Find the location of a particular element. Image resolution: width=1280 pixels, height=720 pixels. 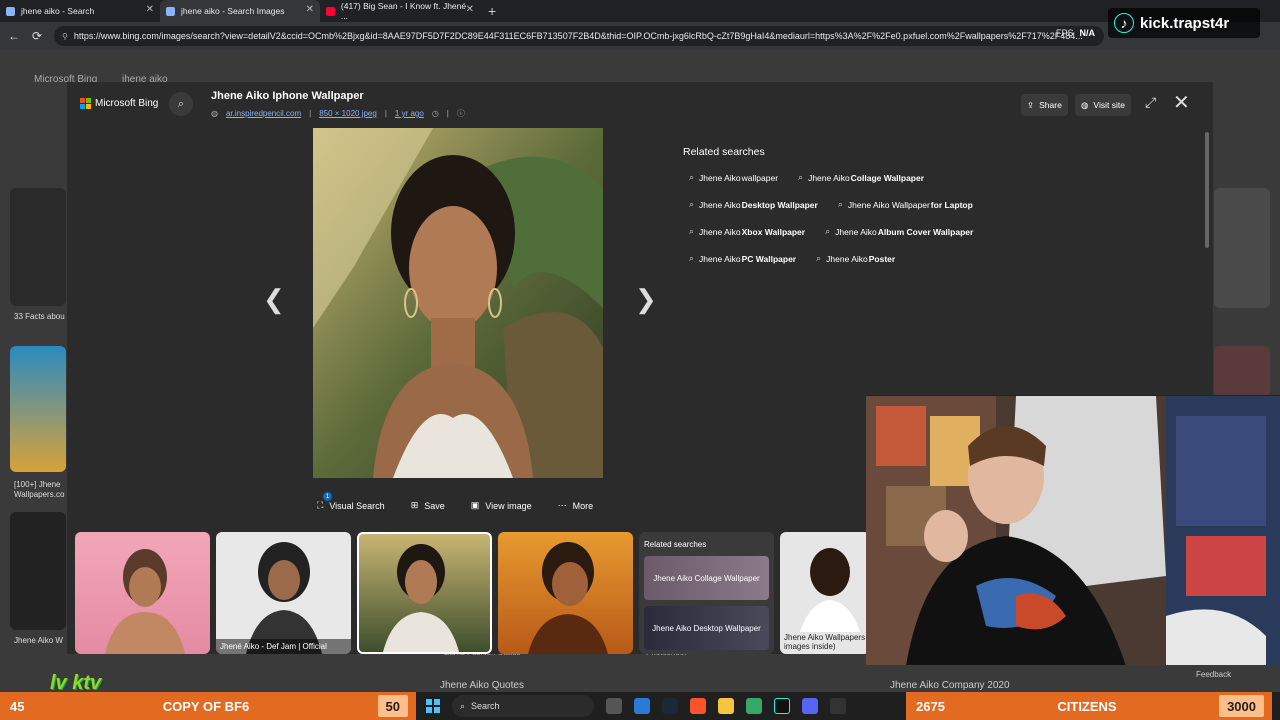

related-chip: ⌕ Jhene Aiko Poster is located at coordinates (856, 258).